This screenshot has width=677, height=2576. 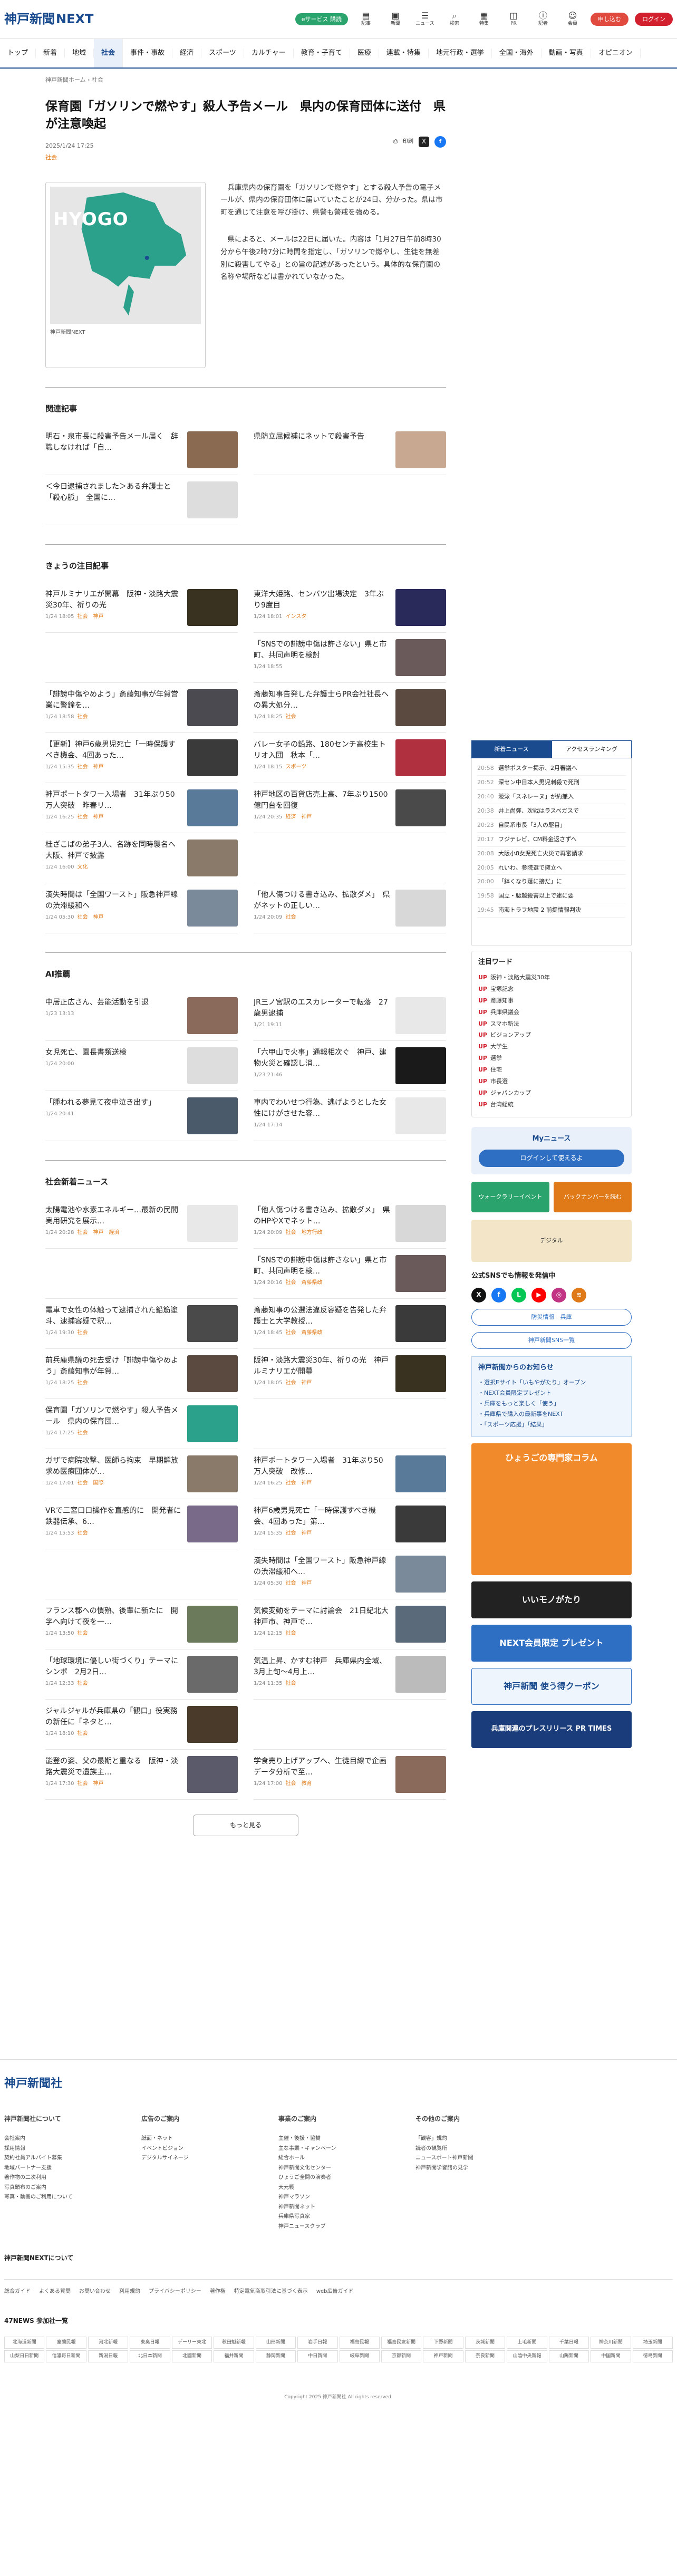 I want to click on list-item: 女児死亡、園長書類送検 1/24 20:00, so click(x=142, y=1066).